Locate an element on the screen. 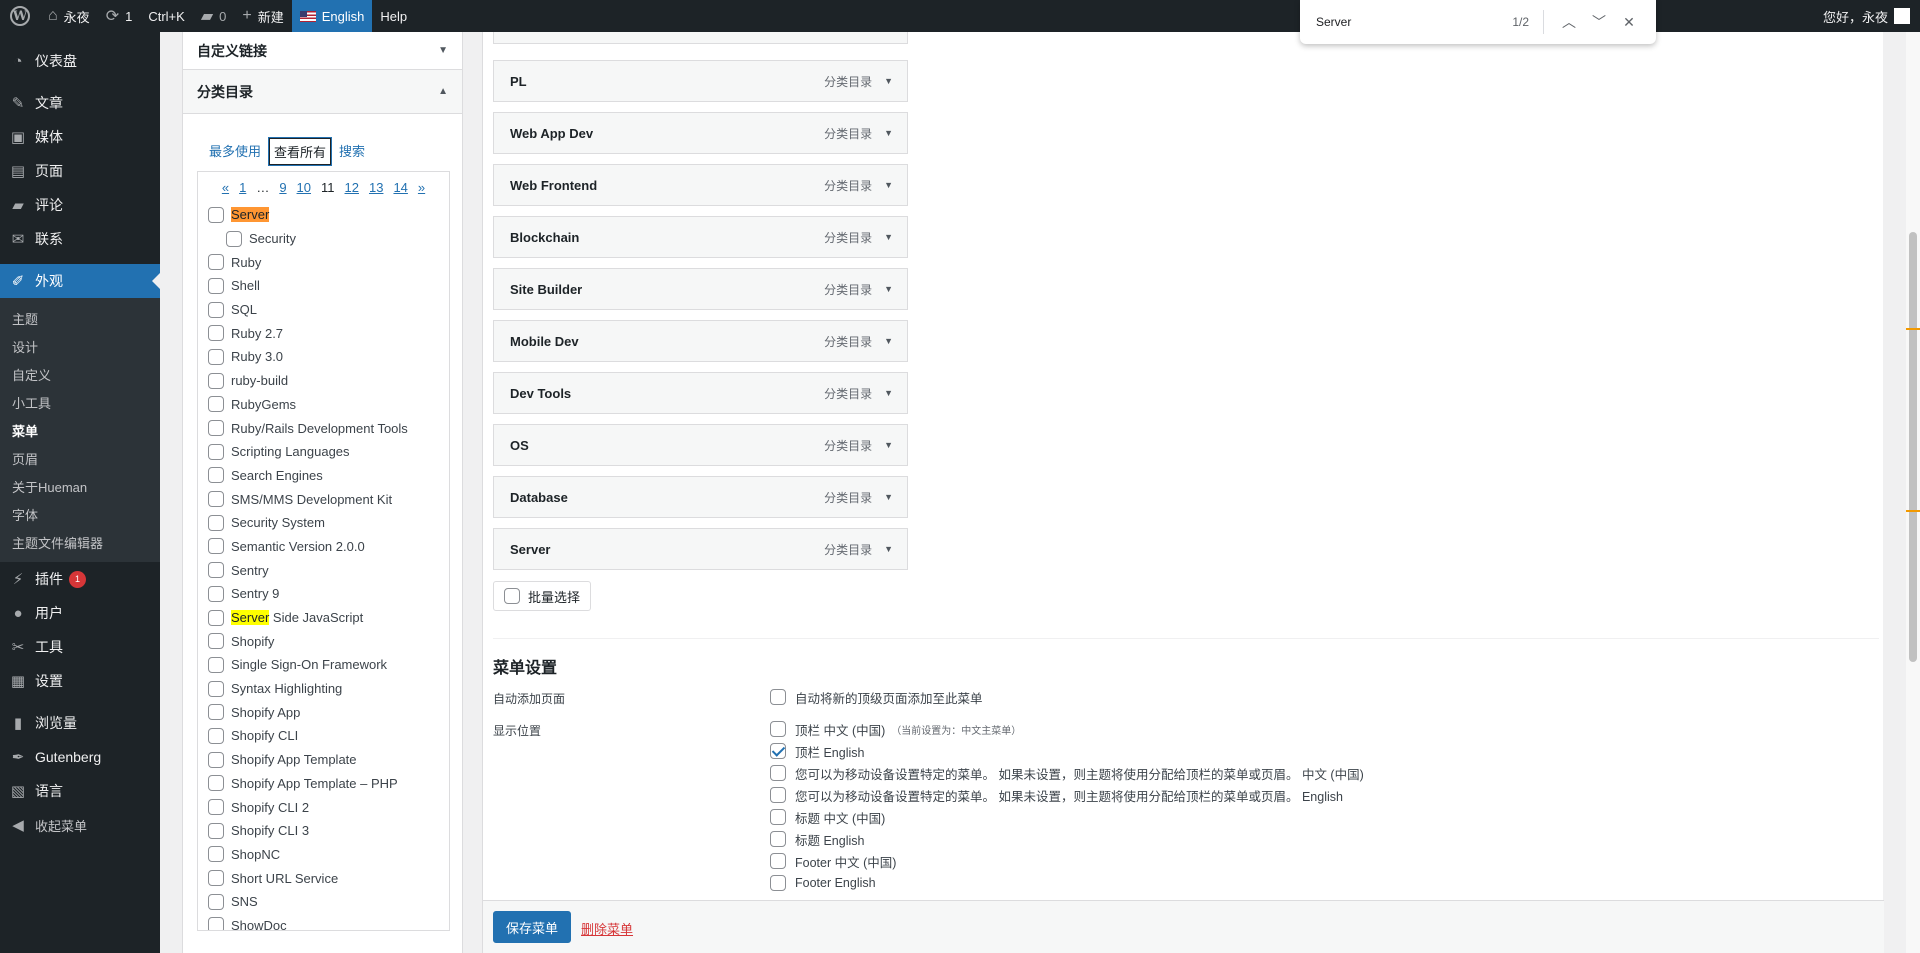 The width and height of the screenshot is (1920, 953). category-item: SQL is located at coordinates (323, 310).